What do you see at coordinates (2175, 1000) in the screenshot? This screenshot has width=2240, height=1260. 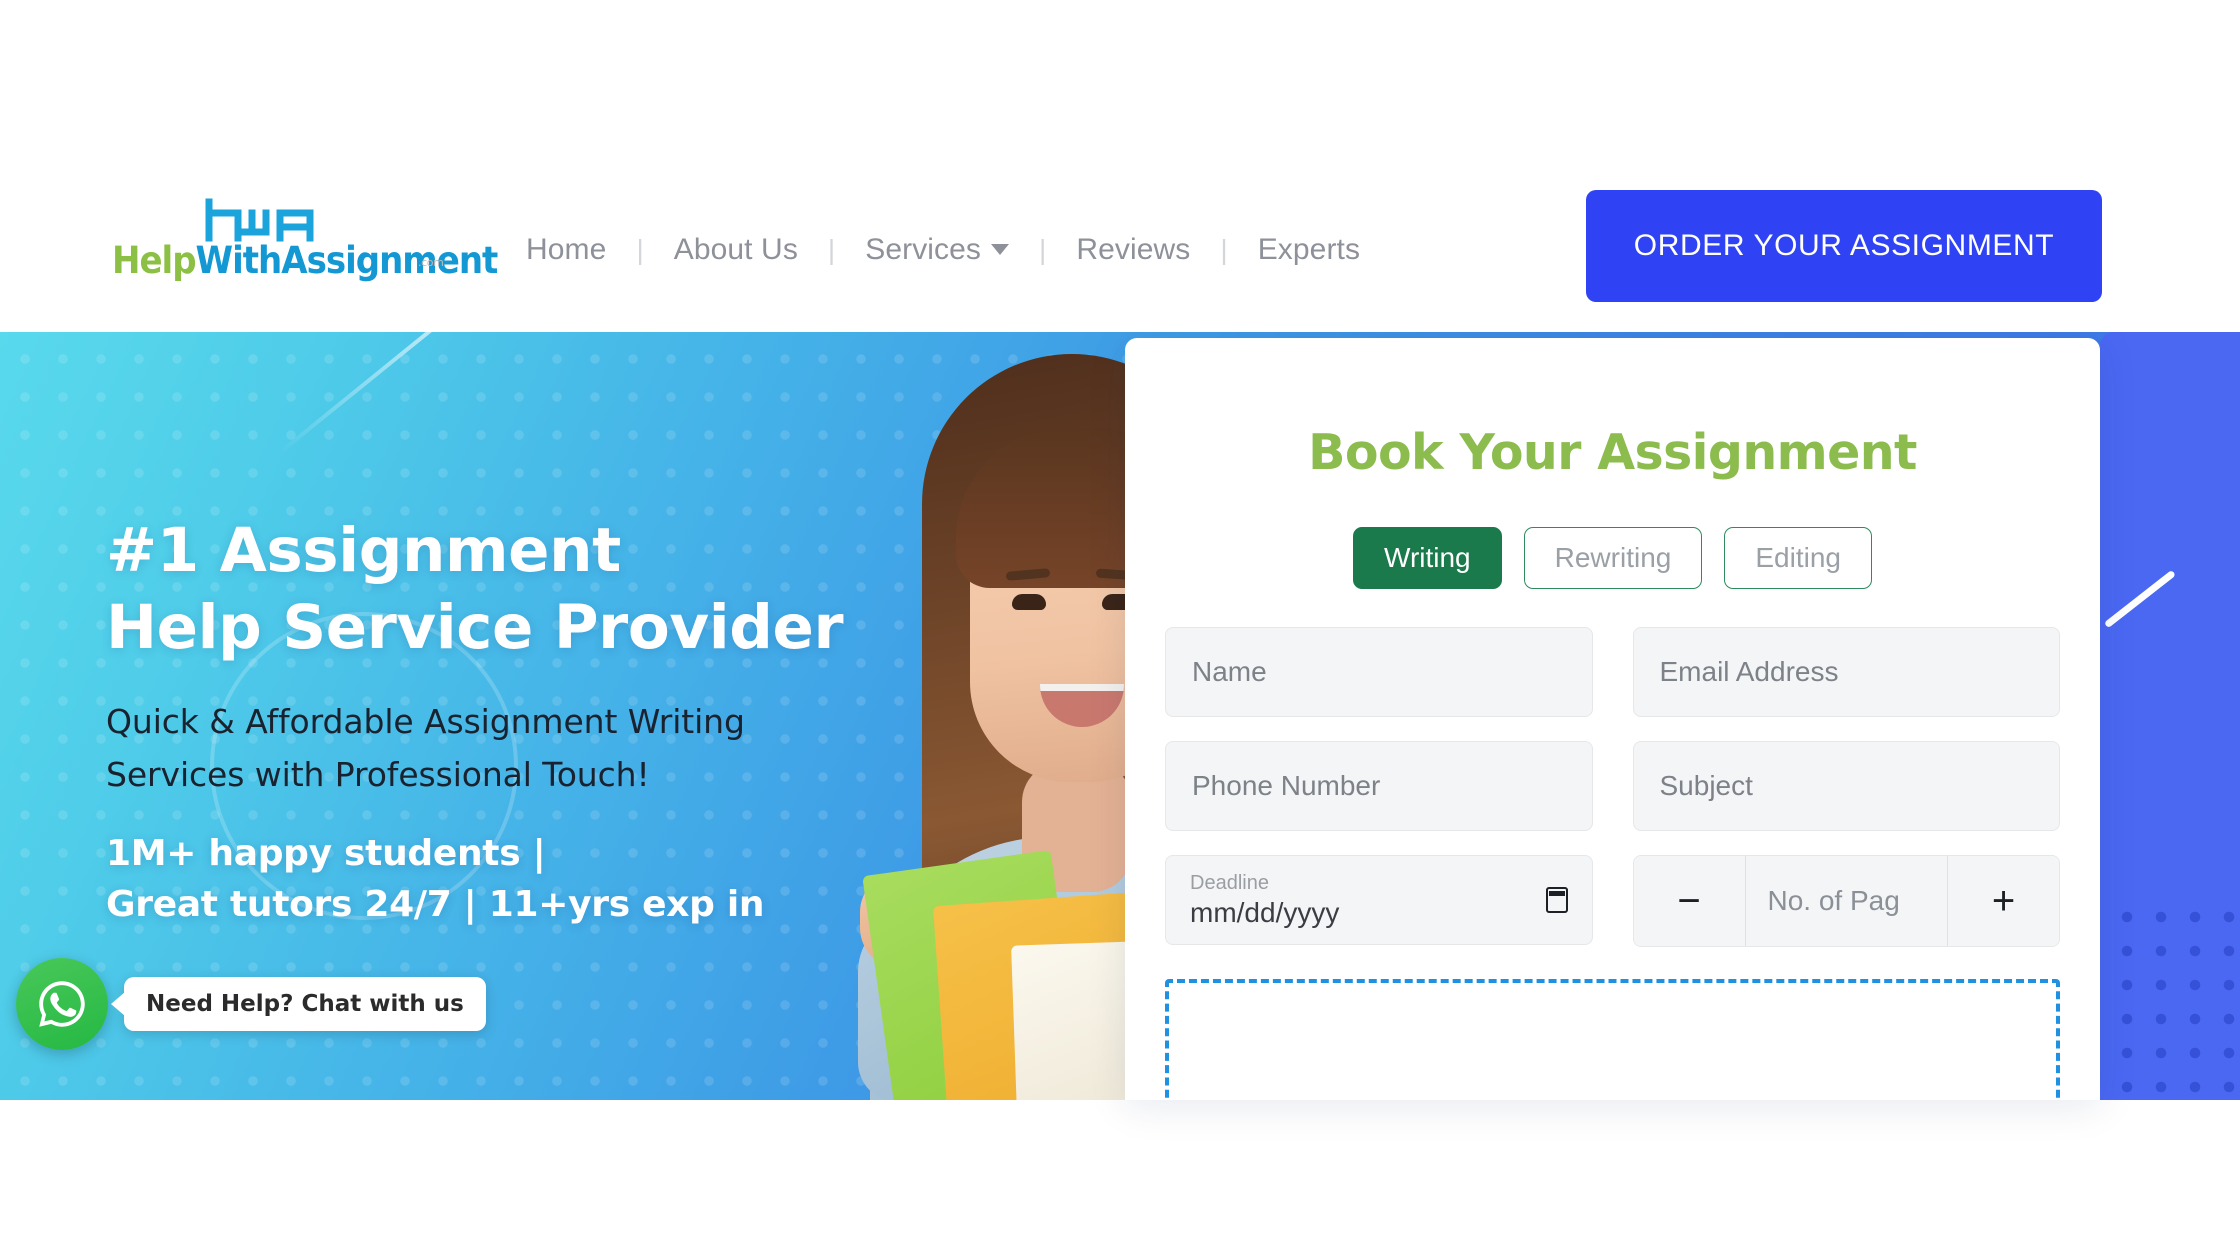 I see `panel-dot-pattern` at bounding box center [2175, 1000].